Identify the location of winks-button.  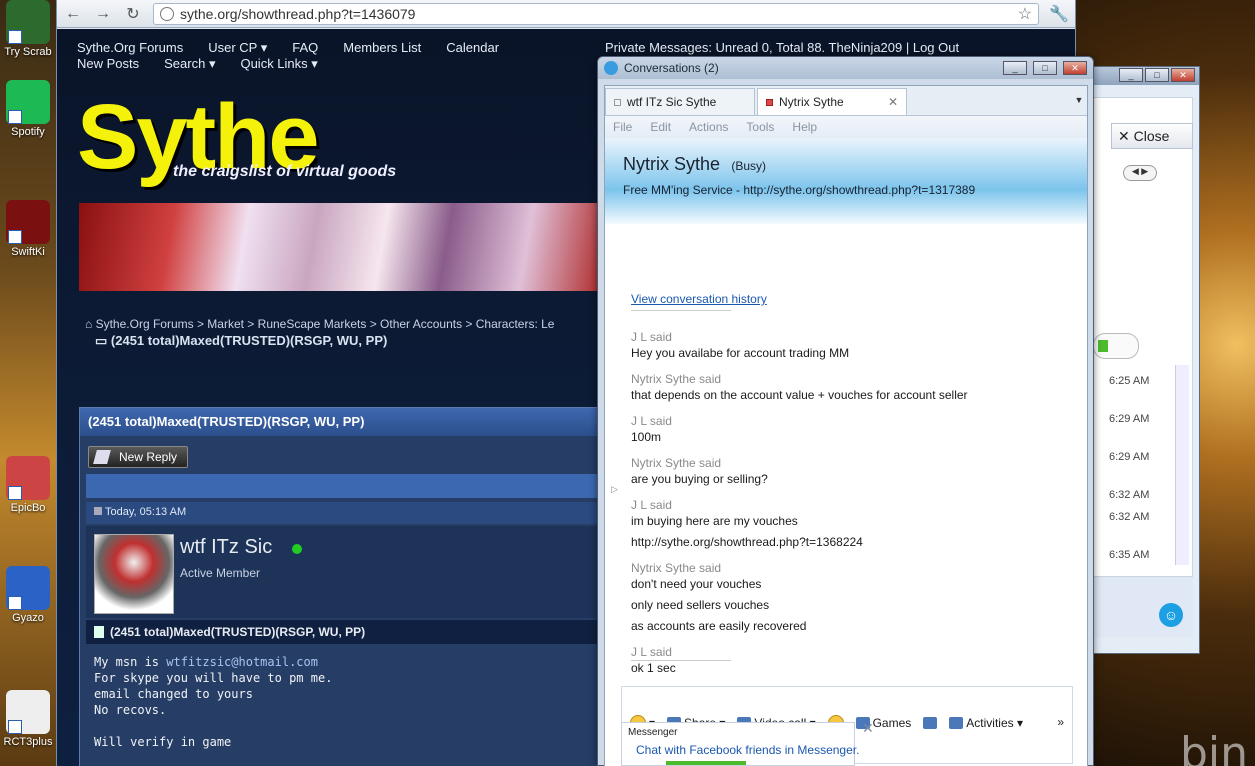
(930, 723).